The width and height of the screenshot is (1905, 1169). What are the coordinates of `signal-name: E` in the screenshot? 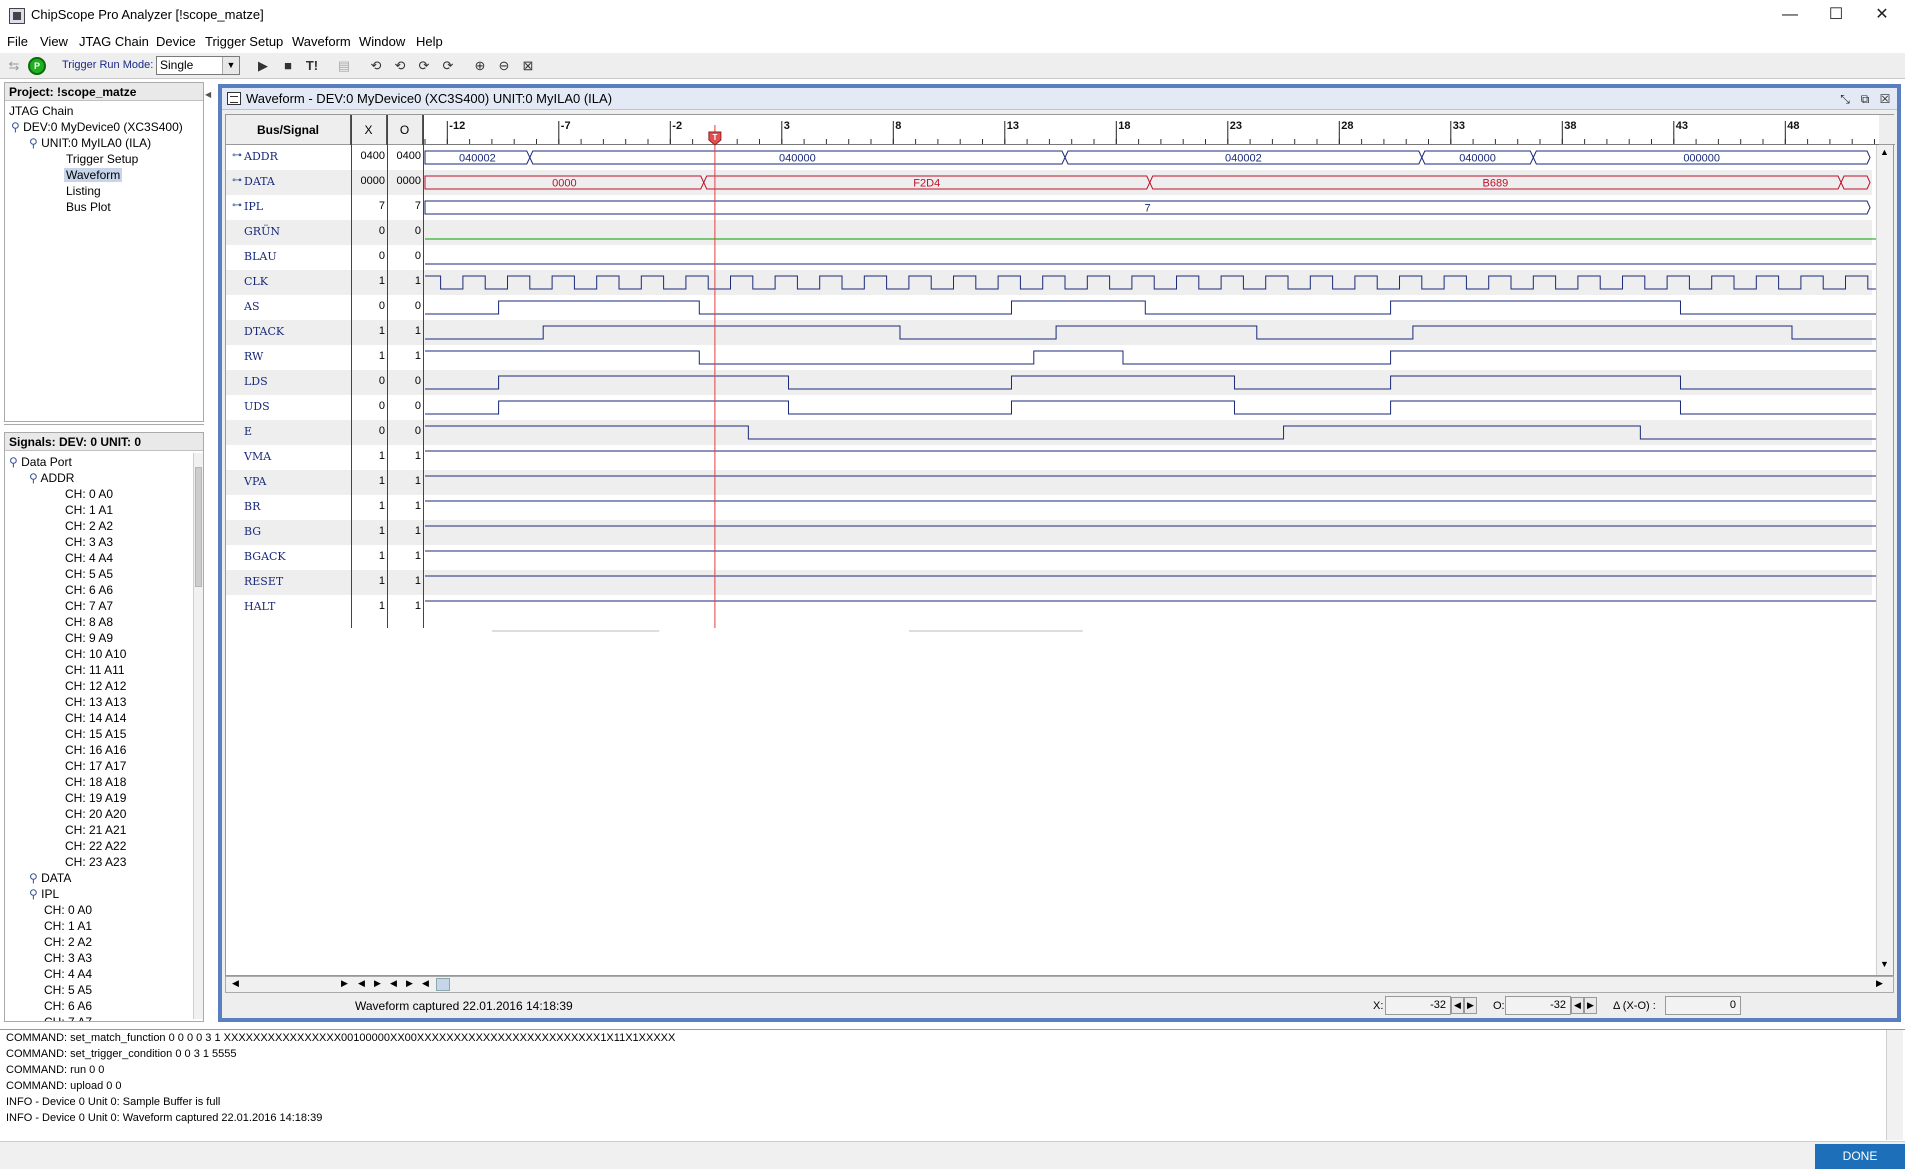 It's located at (248, 431).